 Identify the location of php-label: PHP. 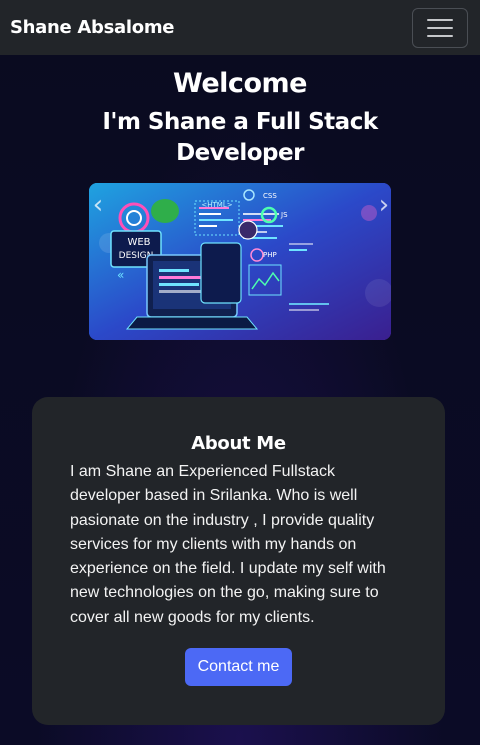
(270, 255).